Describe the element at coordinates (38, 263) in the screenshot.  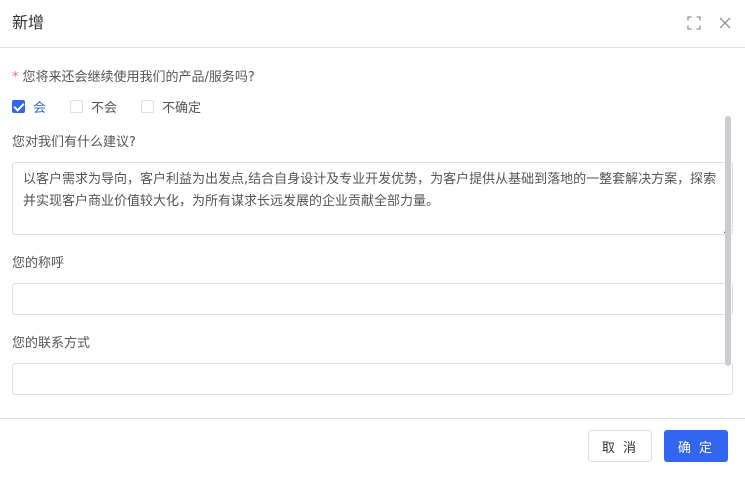
I see `question-3-label: 您的称呼` at that location.